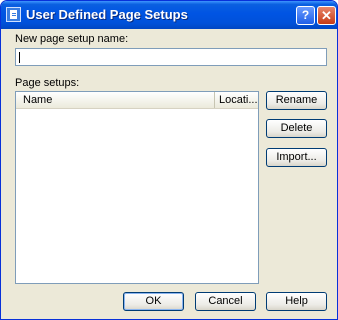  What do you see at coordinates (296, 301) in the screenshot?
I see `help-button: Help` at bounding box center [296, 301].